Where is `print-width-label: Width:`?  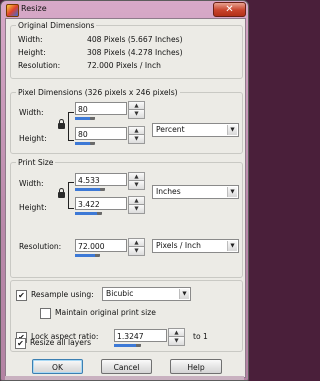 print-width-label: Width: is located at coordinates (31, 183).